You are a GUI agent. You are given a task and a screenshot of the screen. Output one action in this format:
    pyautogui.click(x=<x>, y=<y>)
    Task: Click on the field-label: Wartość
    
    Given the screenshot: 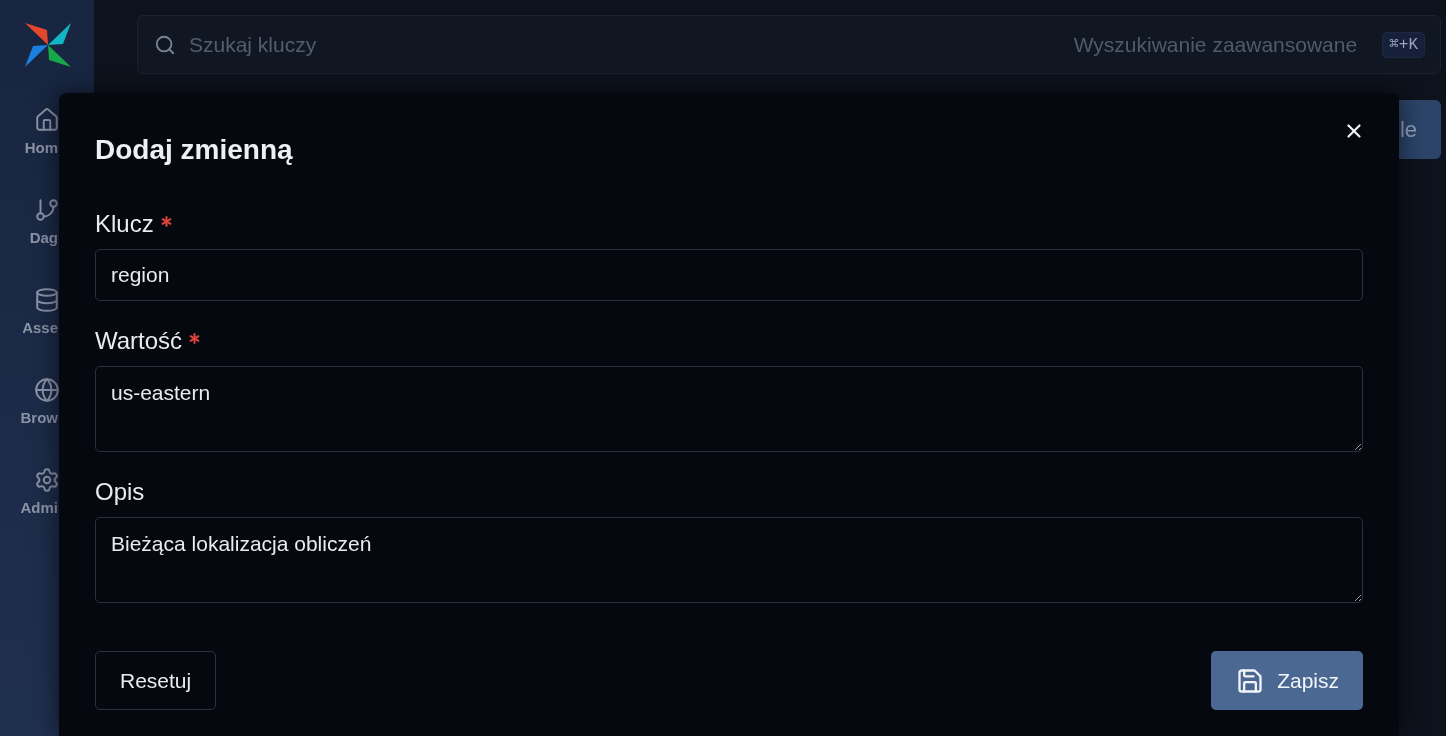 What is the action you would take?
    pyautogui.click(x=139, y=341)
    